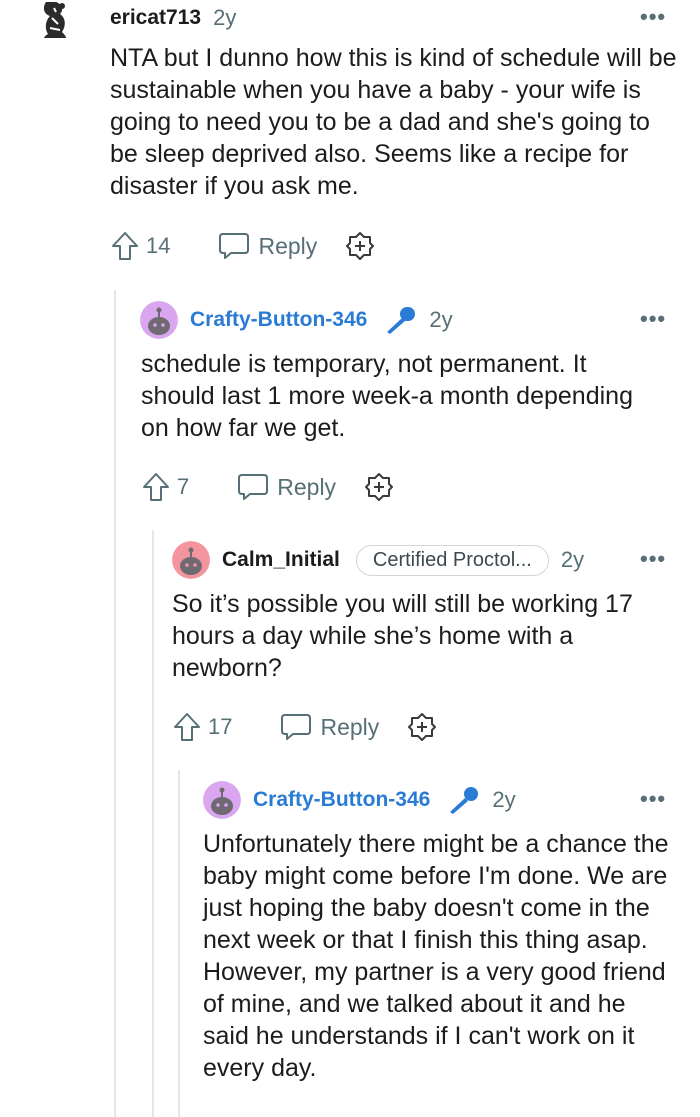  What do you see at coordinates (140, 246) in the screenshot?
I see `upvote-button: 14` at bounding box center [140, 246].